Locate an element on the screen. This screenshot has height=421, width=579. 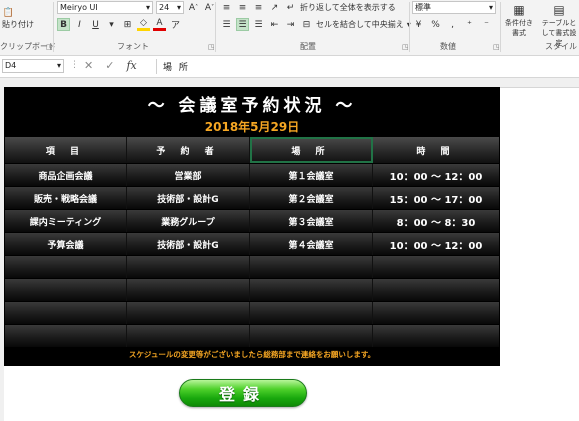
board-date: 2018年5月29日 is located at coordinates (252, 127).